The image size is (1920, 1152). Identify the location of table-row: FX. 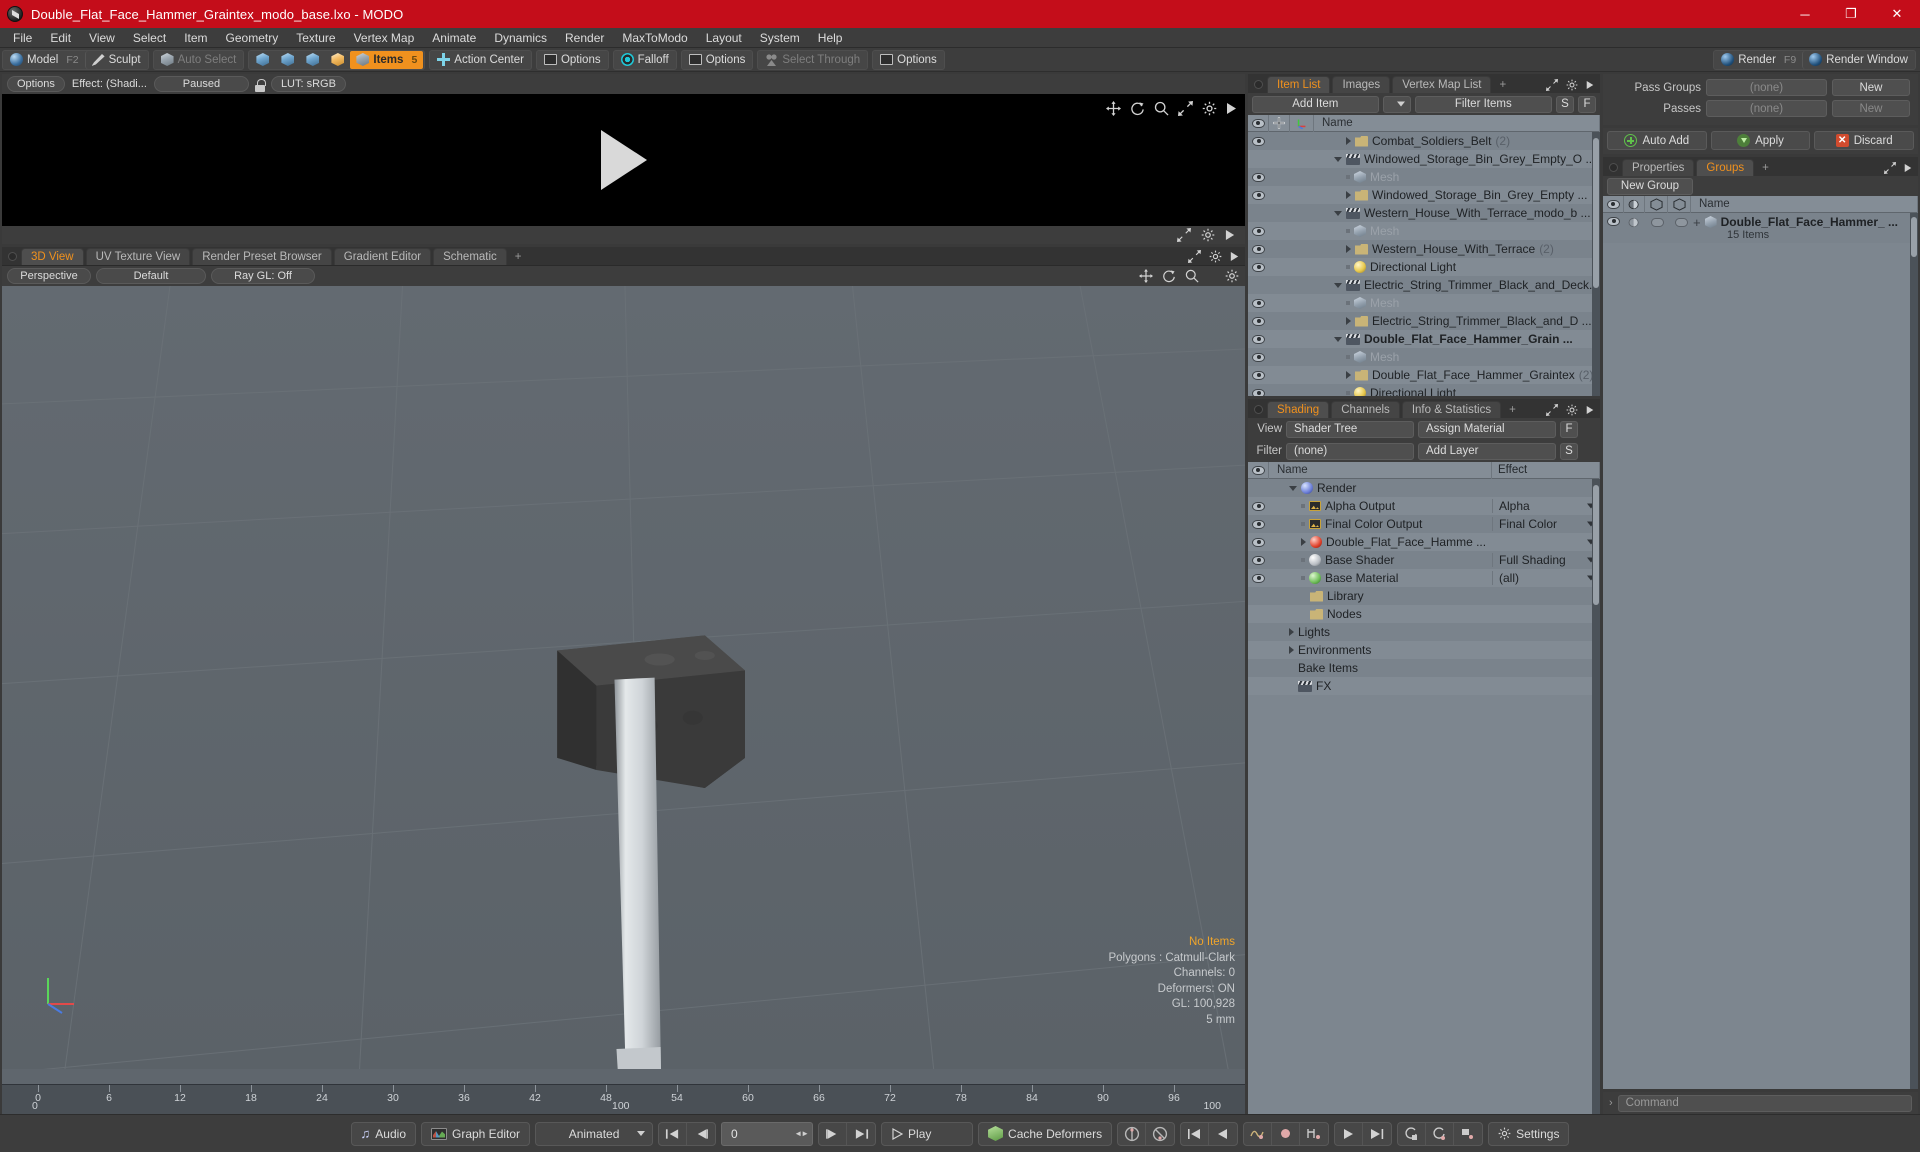
(1424, 686).